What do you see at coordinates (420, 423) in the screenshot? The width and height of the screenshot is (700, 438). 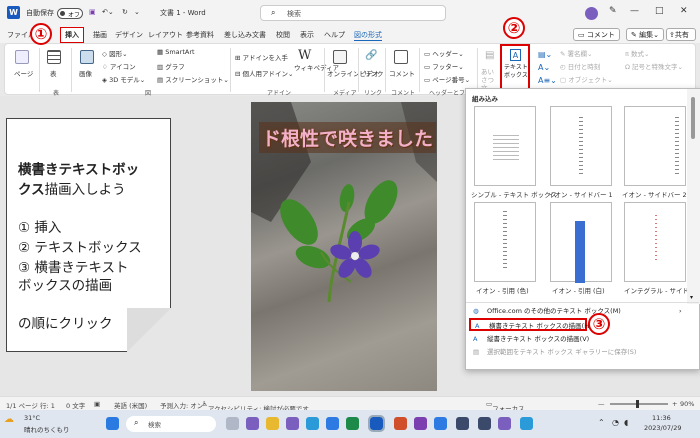 I see `onenote-icon` at bounding box center [420, 423].